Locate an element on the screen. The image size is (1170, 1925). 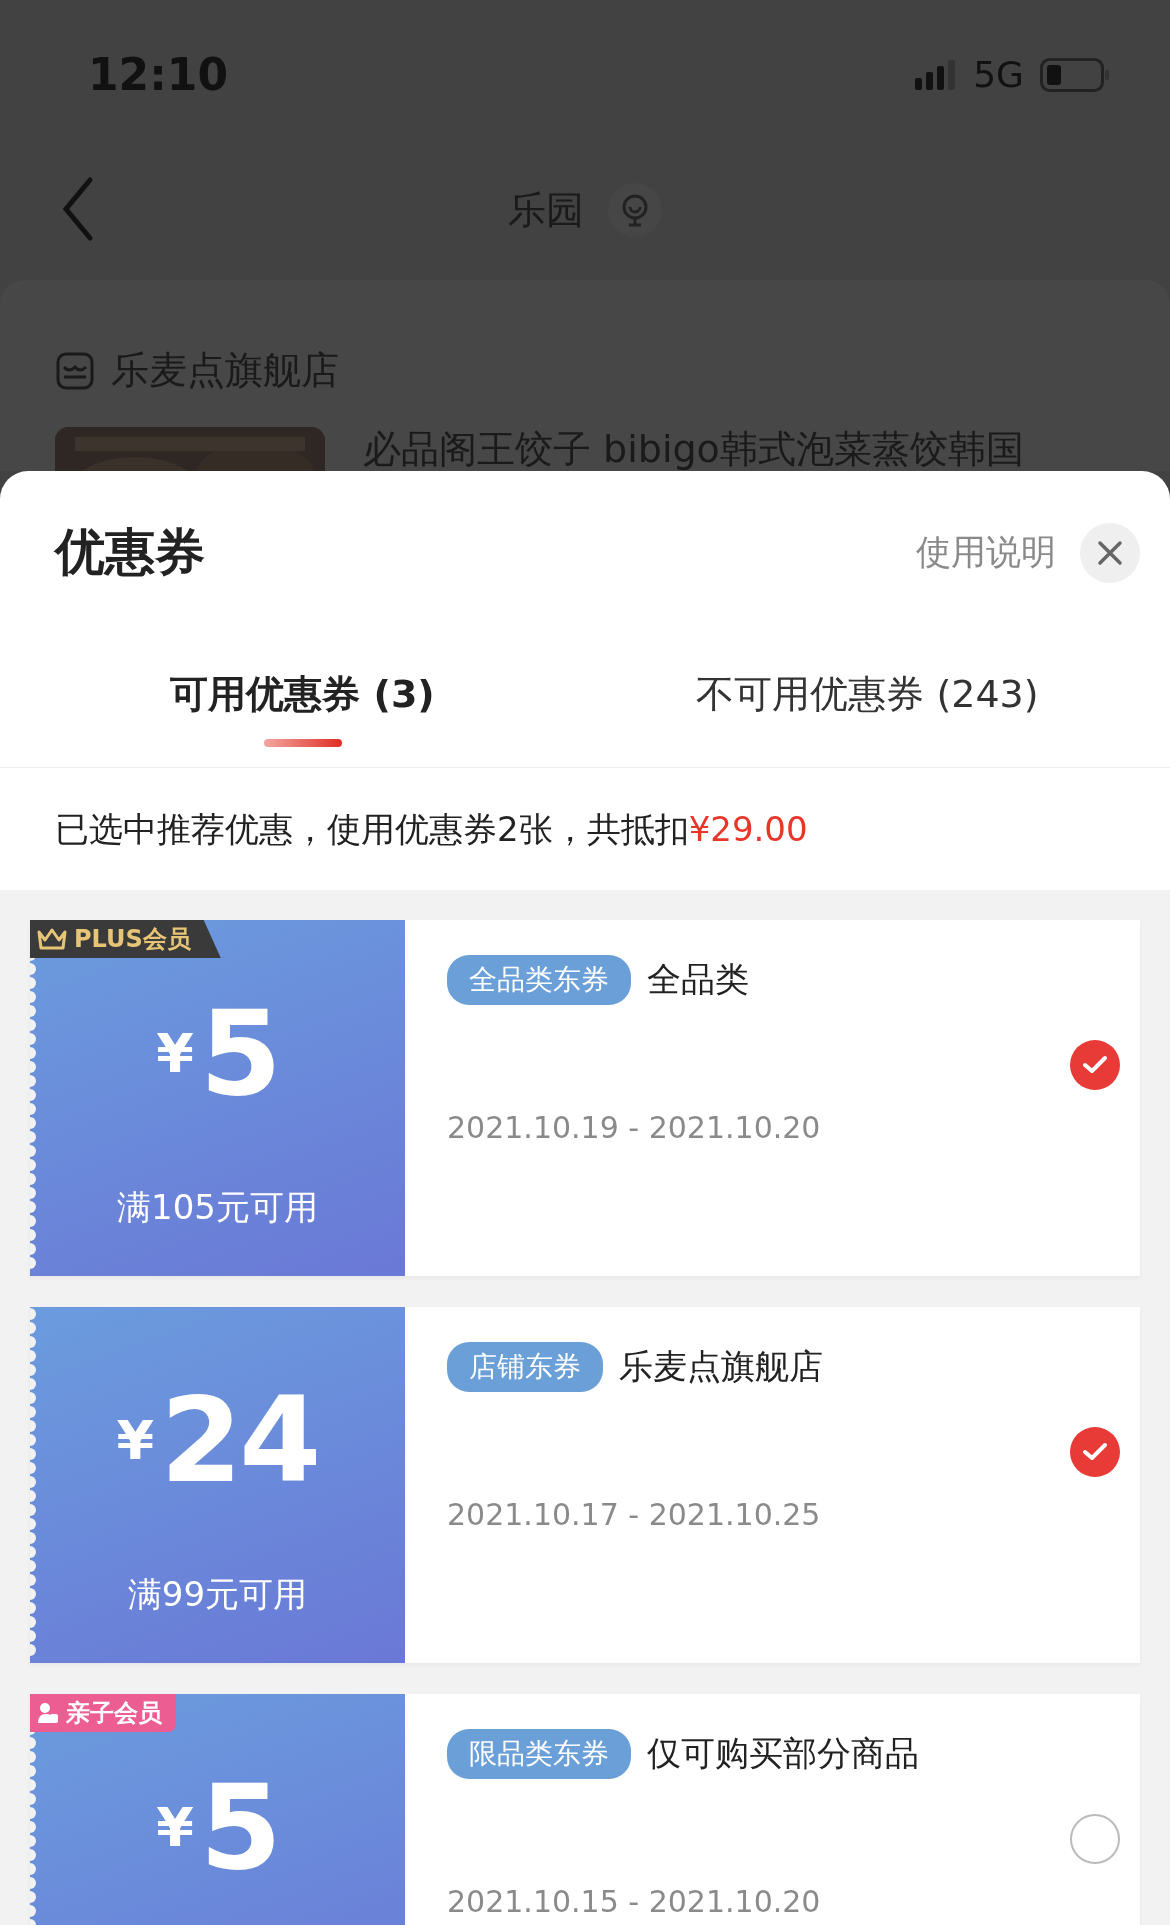
coupon-type-tag: 全品类东券 is located at coordinates (539, 979).